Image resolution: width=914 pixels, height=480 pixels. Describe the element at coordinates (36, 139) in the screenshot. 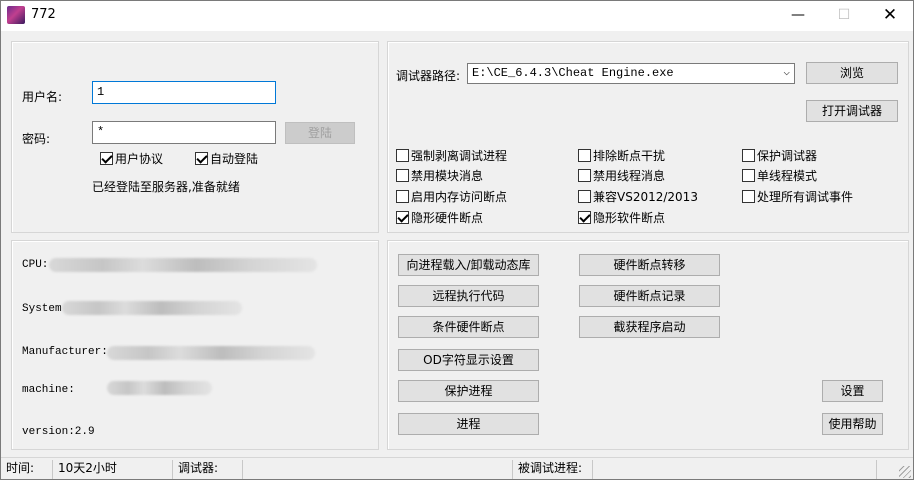

I see `password-label: 密码:` at that location.